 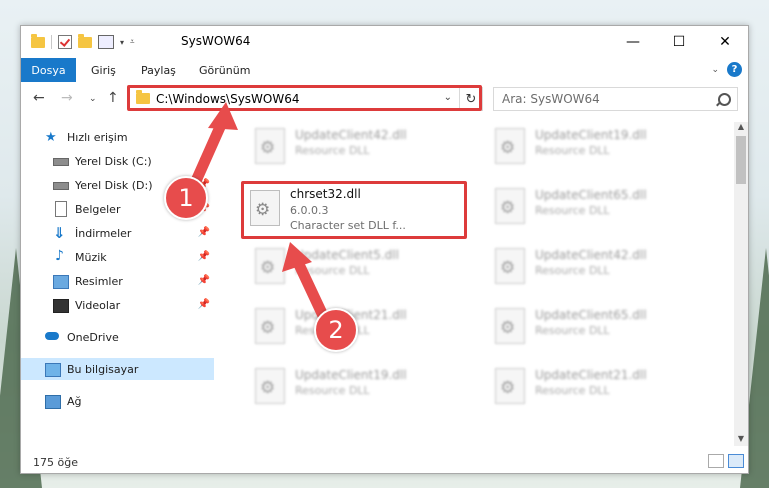 I want to click on step-badge-1: 1, so click(x=186, y=198).